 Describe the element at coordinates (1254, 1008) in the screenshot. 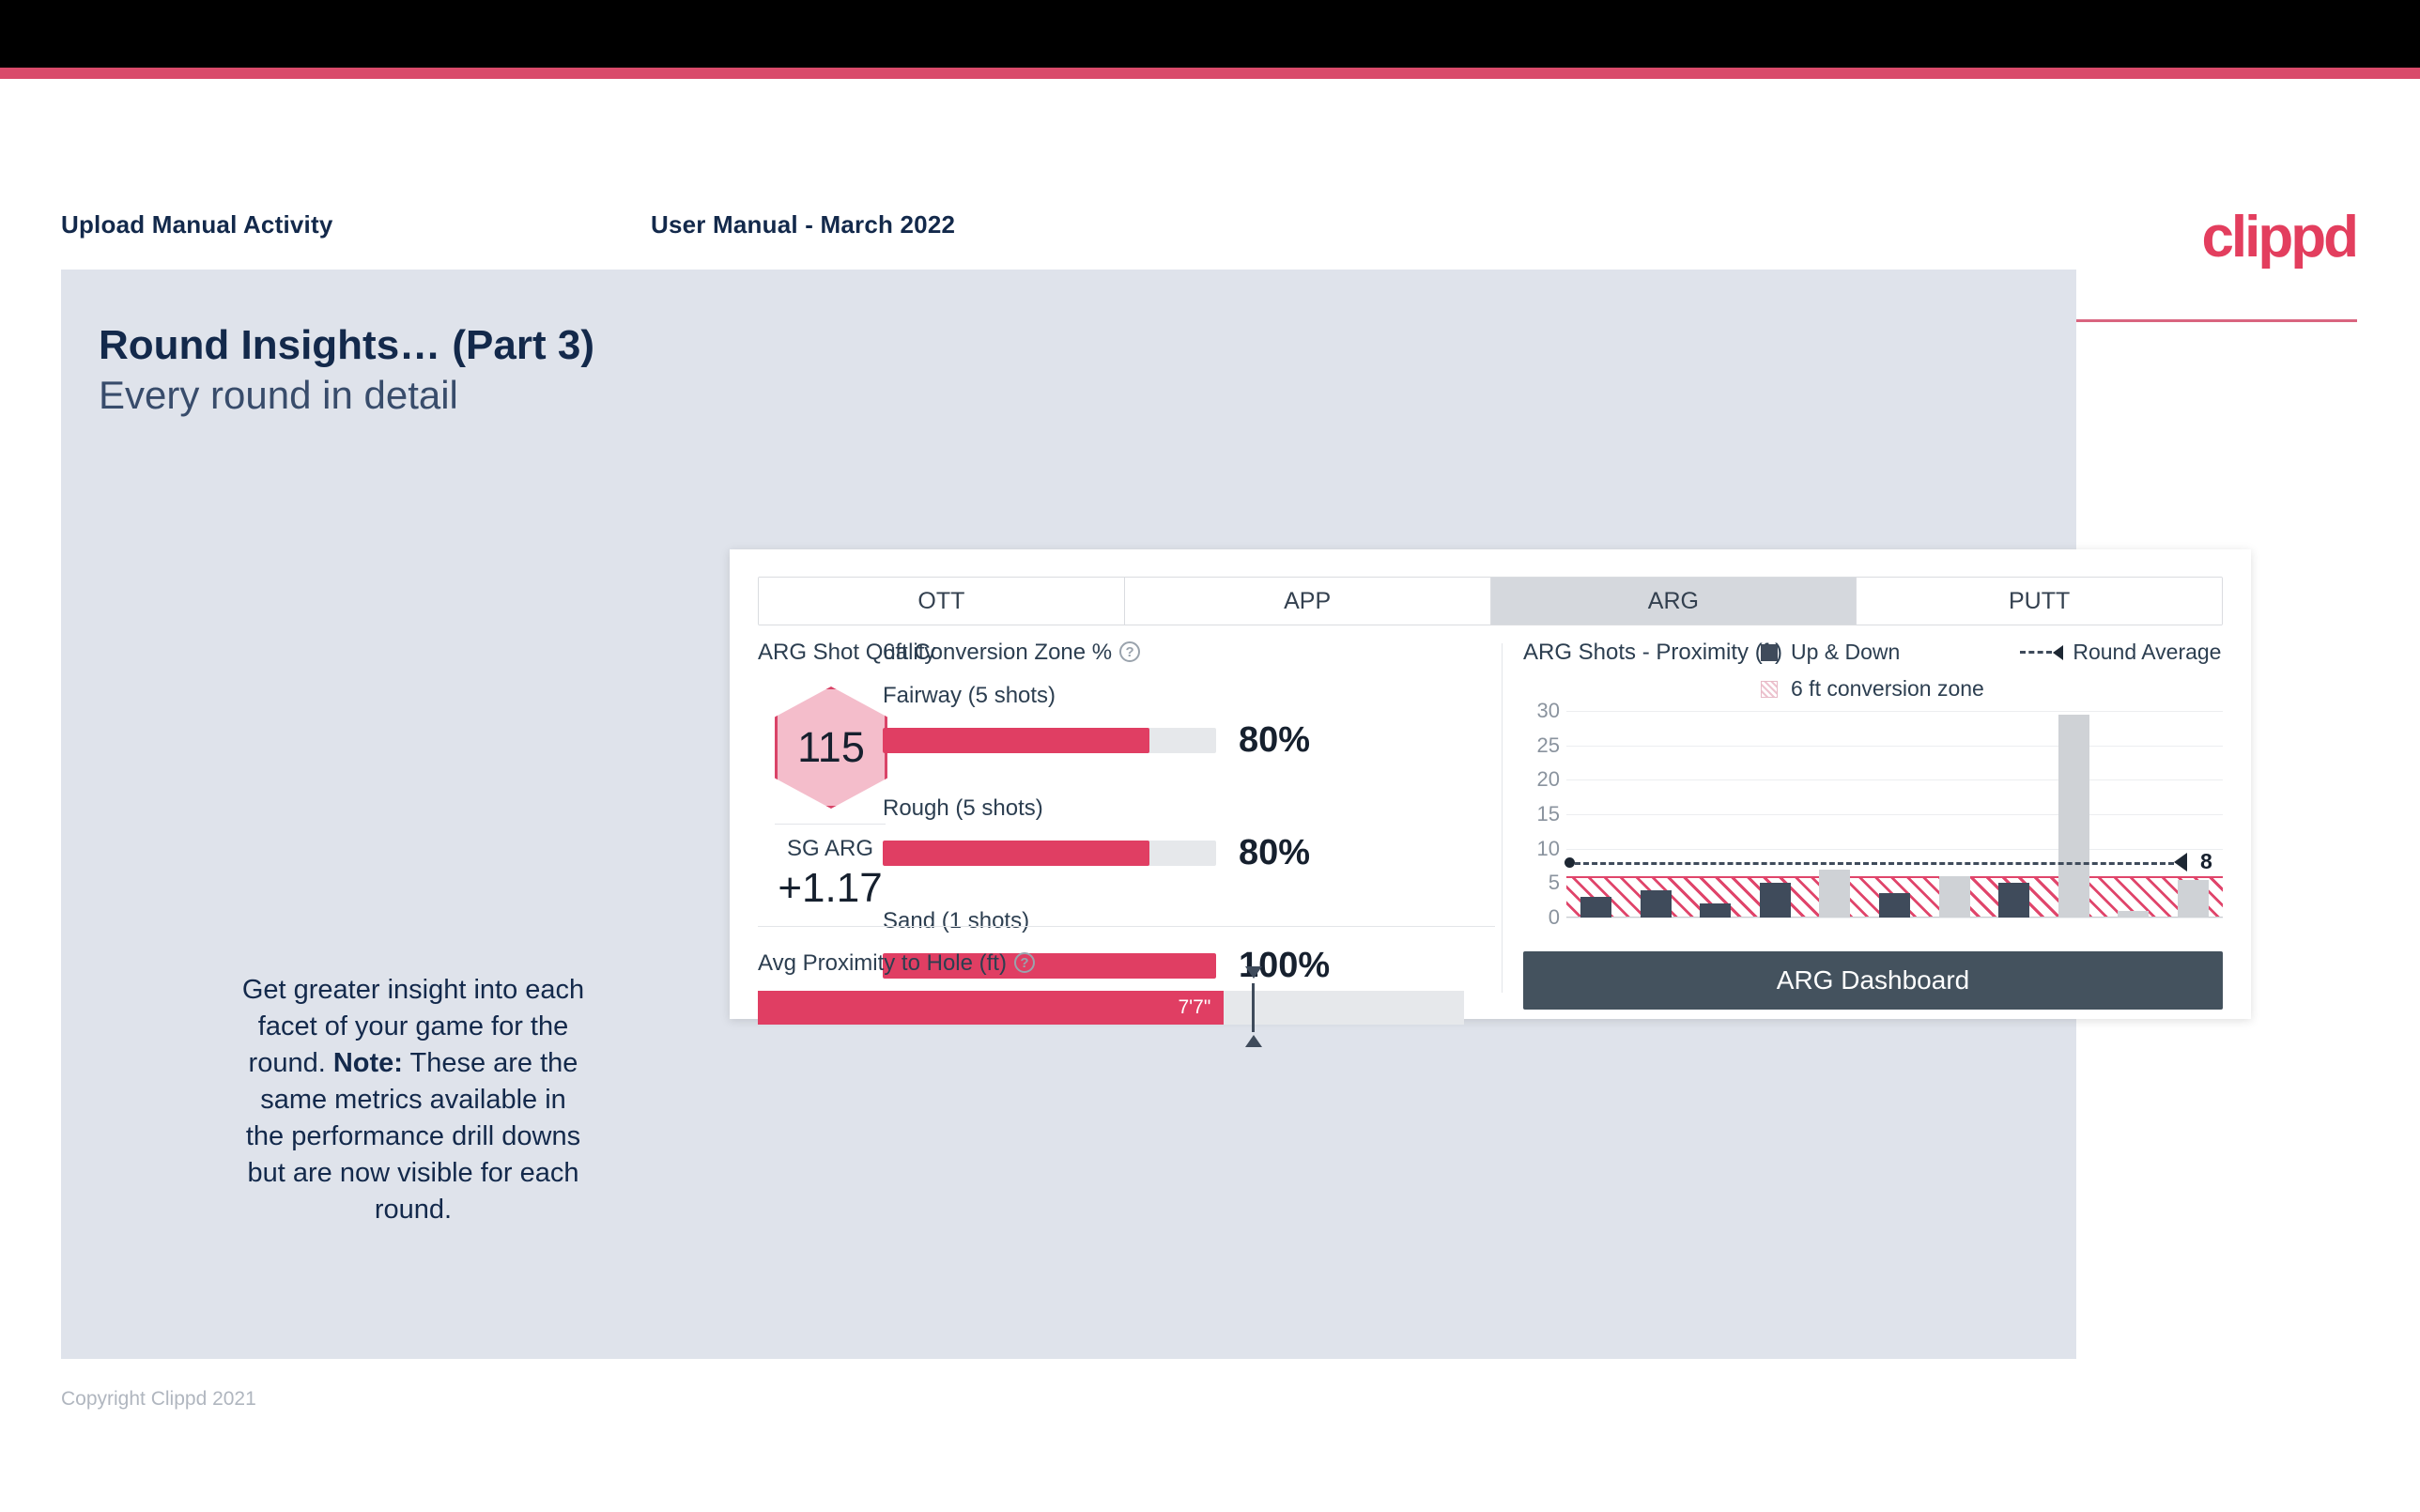

I see `proximity-tour-marker` at that location.